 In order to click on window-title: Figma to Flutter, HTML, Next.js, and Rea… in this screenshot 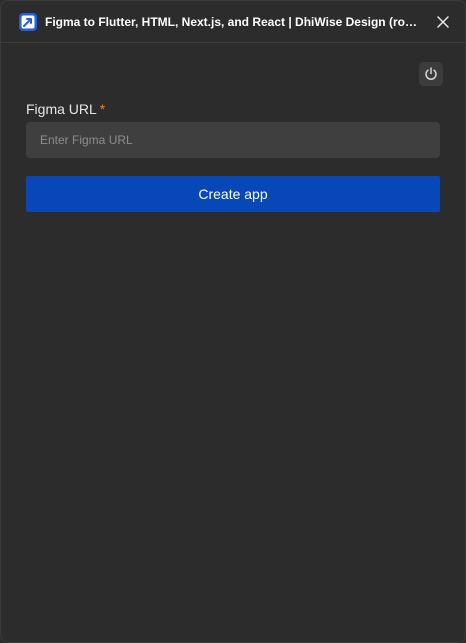, I will do `click(234, 21)`.